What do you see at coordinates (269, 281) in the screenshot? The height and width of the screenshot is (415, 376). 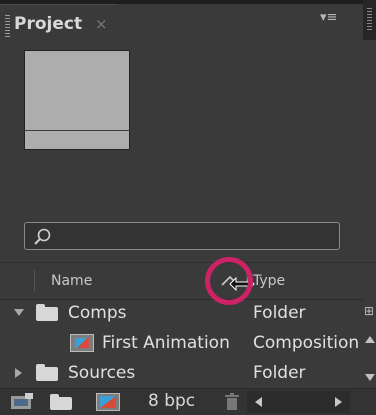 I see `type-column-header: Type` at bounding box center [269, 281].